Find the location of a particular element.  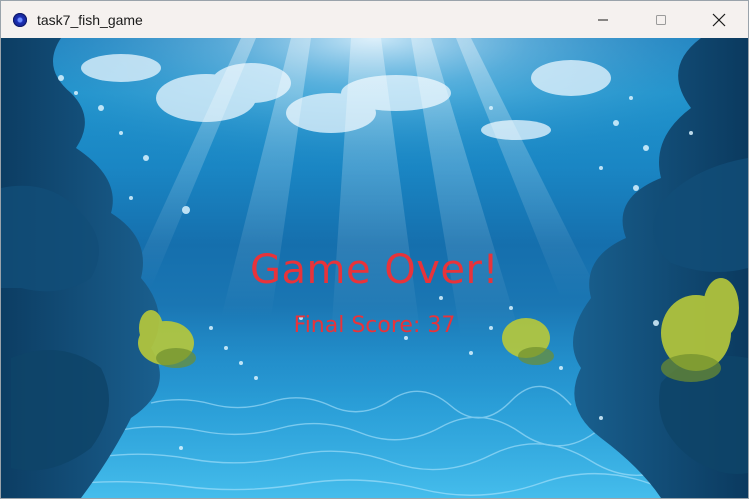

window-title: task7_fish_game is located at coordinates (90, 19).